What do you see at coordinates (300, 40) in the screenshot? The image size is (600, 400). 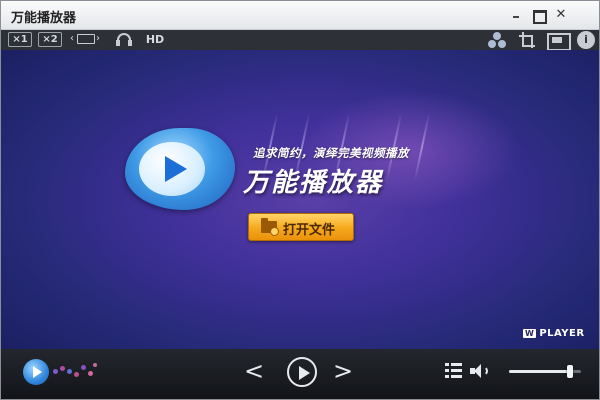 I see `toolbar: ×1 ×2 ‹ › HD i` at bounding box center [300, 40].